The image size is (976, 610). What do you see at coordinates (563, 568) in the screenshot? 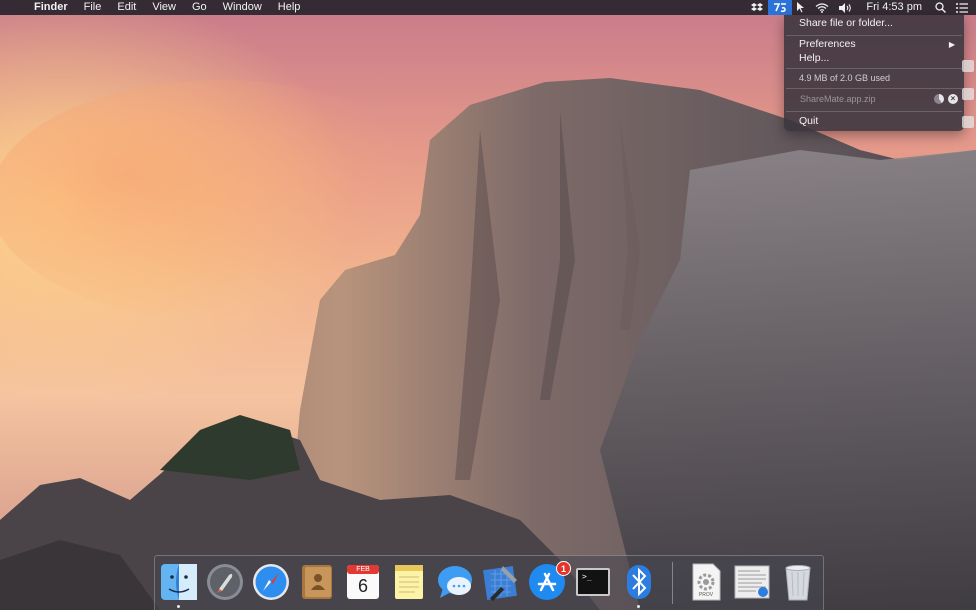
I see `app-store-update-badge: 1` at bounding box center [563, 568].